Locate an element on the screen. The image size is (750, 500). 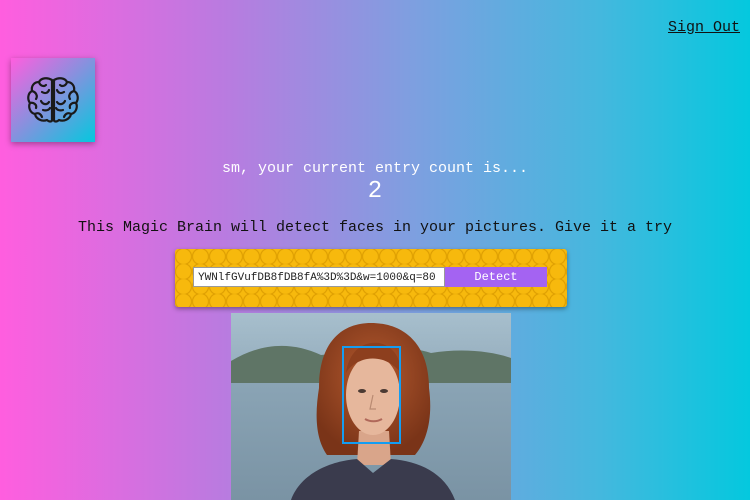
brain-icon is located at coordinates (53, 100).